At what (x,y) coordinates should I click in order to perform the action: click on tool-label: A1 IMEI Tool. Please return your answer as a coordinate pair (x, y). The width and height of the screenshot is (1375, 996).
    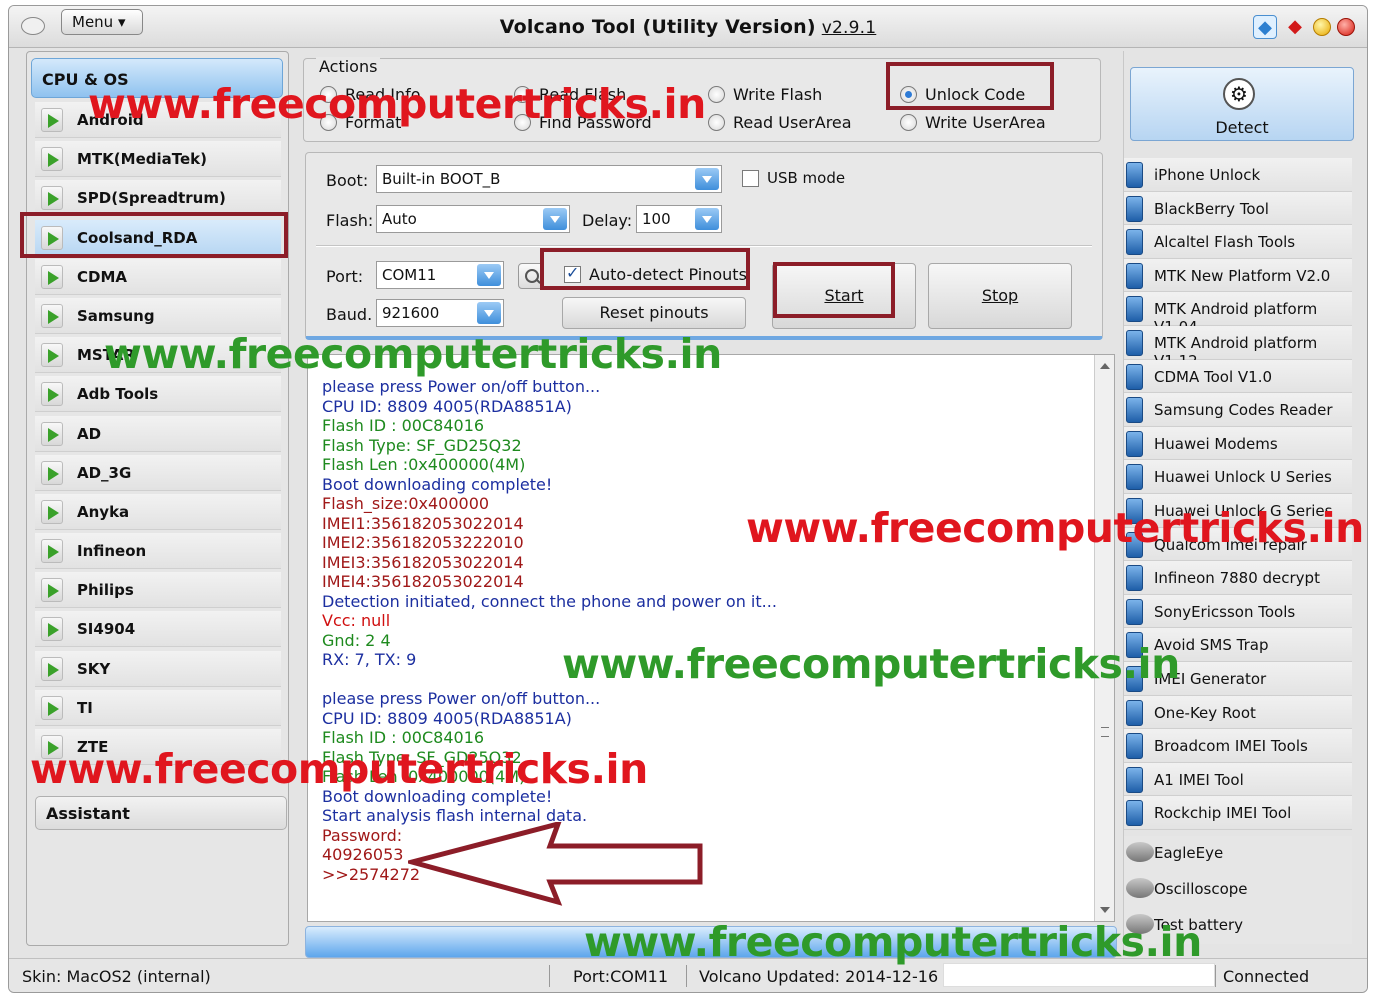
    Looking at the image, I should click on (1199, 779).